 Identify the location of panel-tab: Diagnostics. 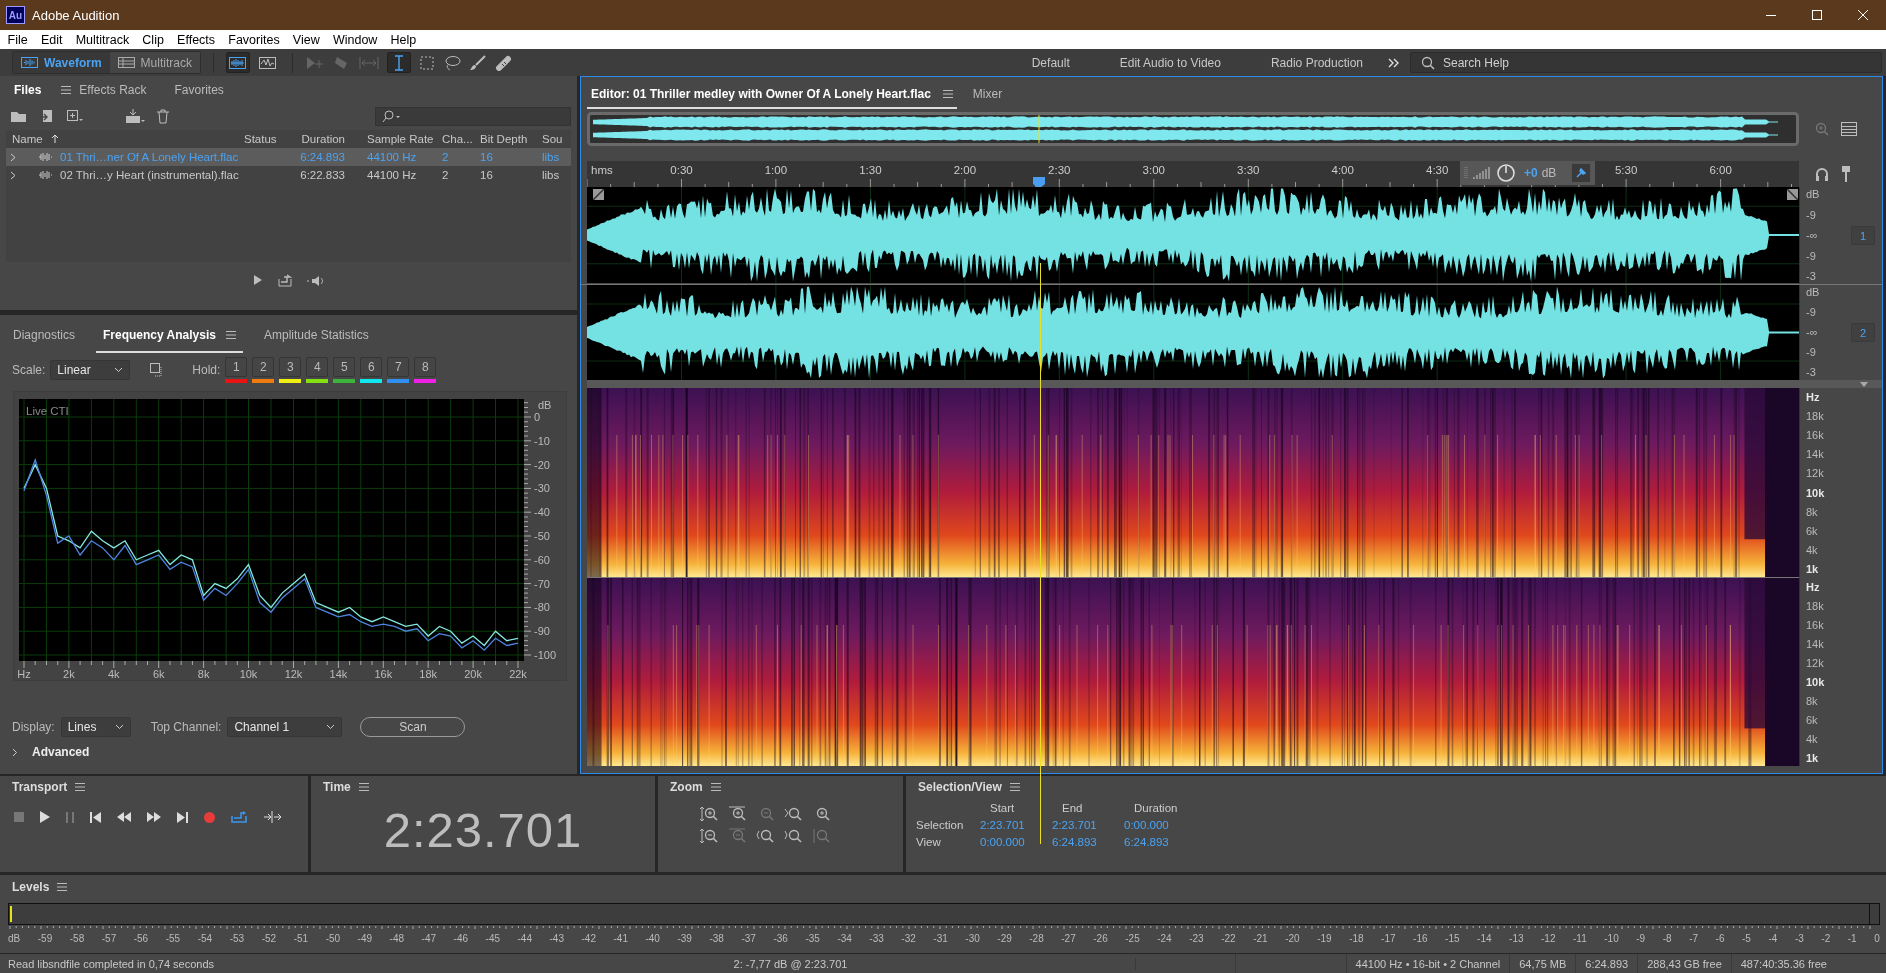
(44, 340).